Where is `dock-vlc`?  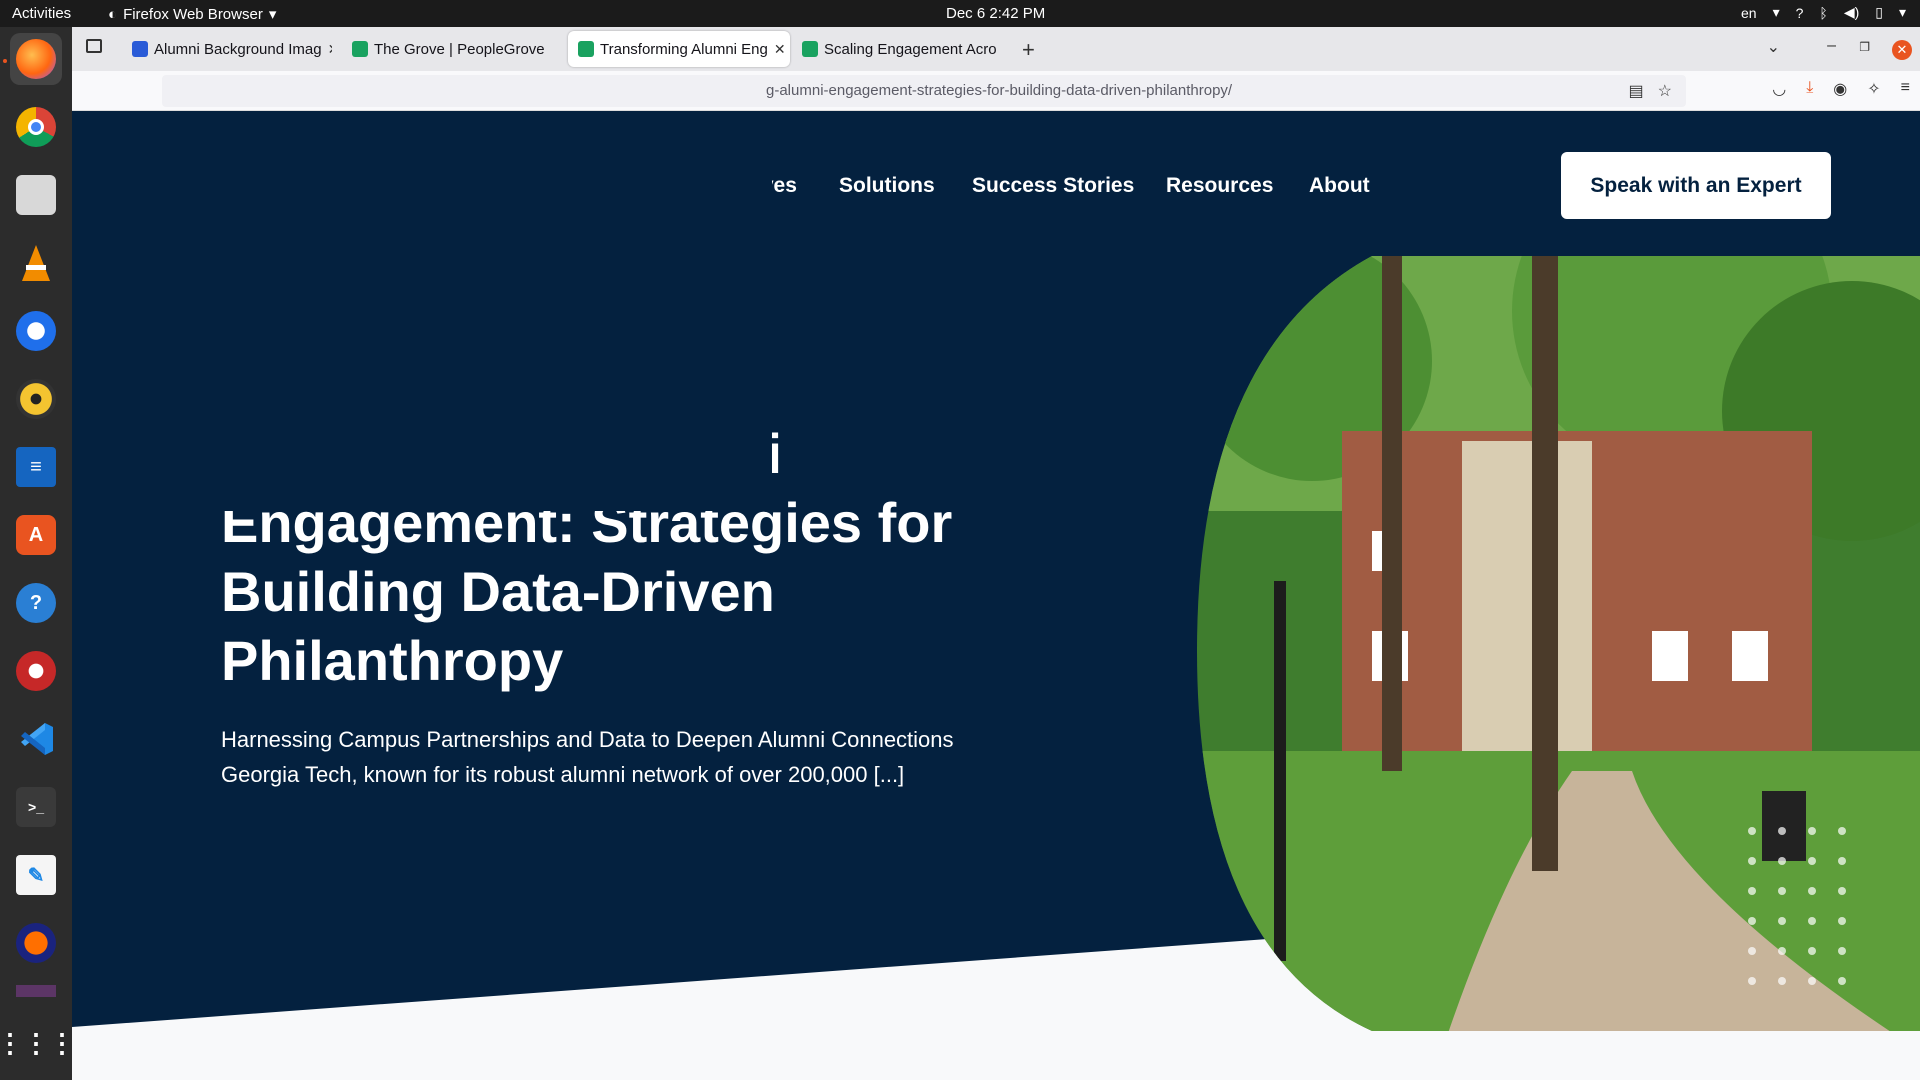
dock-vlc is located at coordinates (36, 263).